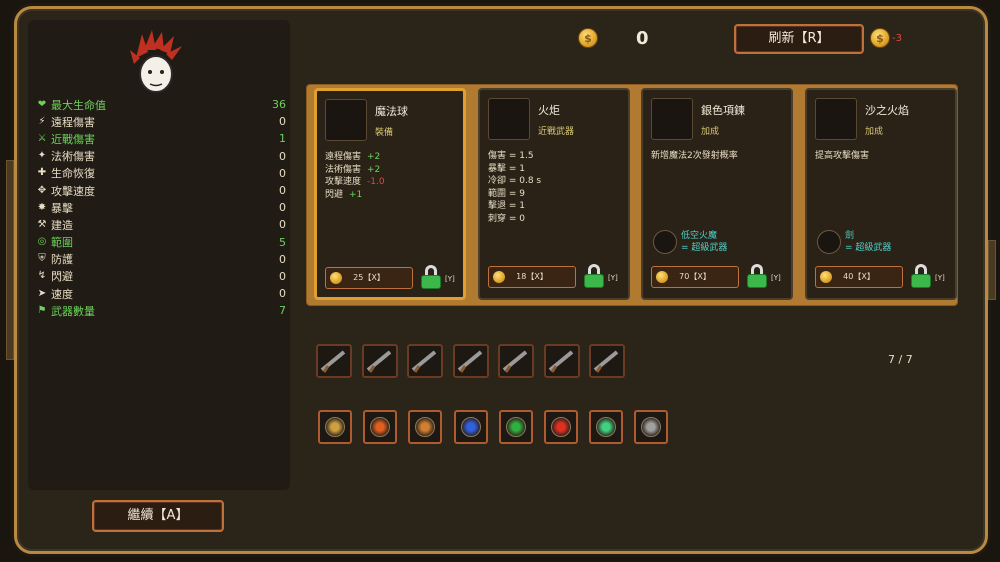 The width and height of the screenshot is (1000, 562). What do you see at coordinates (42, 293) in the screenshot?
I see `speed-icon: ➤` at bounding box center [42, 293].